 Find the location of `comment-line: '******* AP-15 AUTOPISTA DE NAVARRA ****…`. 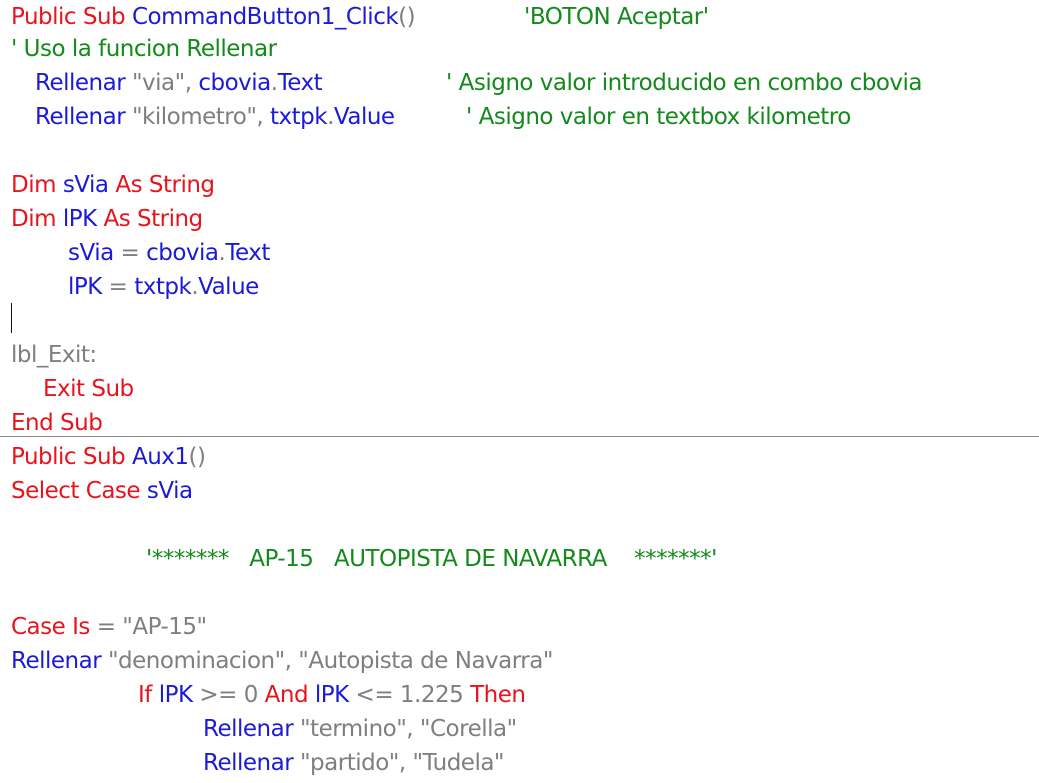

comment-line: '******* AP-15 AUTOPISTA DE NAVARRA ****… is located at coordinates (431, 559).